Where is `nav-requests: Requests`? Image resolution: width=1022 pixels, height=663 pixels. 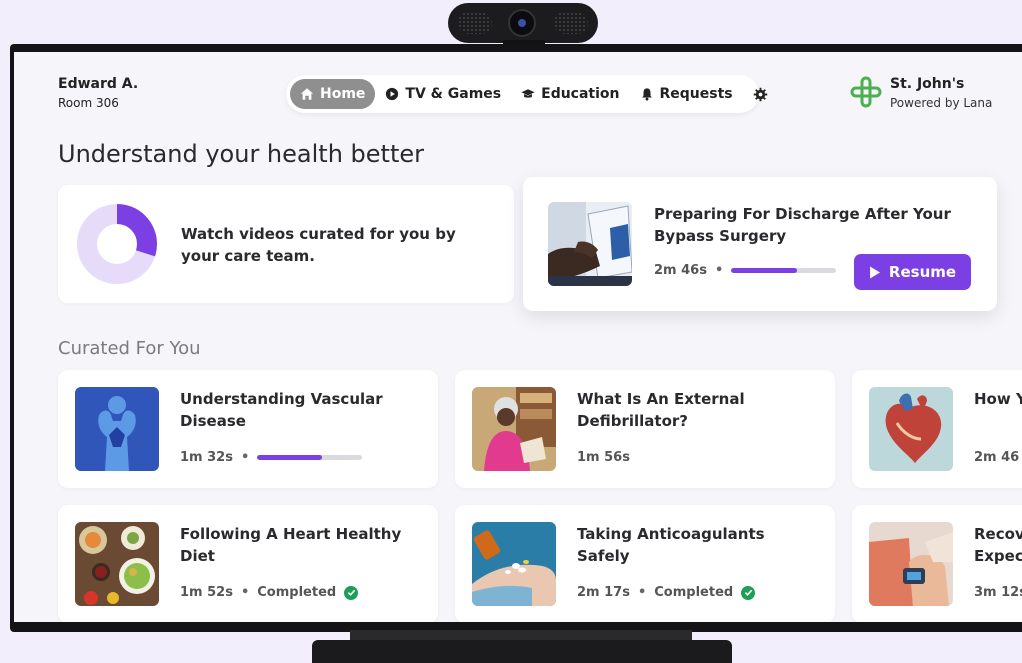
nav-requests: Requests is located at coordinates (686, 94).